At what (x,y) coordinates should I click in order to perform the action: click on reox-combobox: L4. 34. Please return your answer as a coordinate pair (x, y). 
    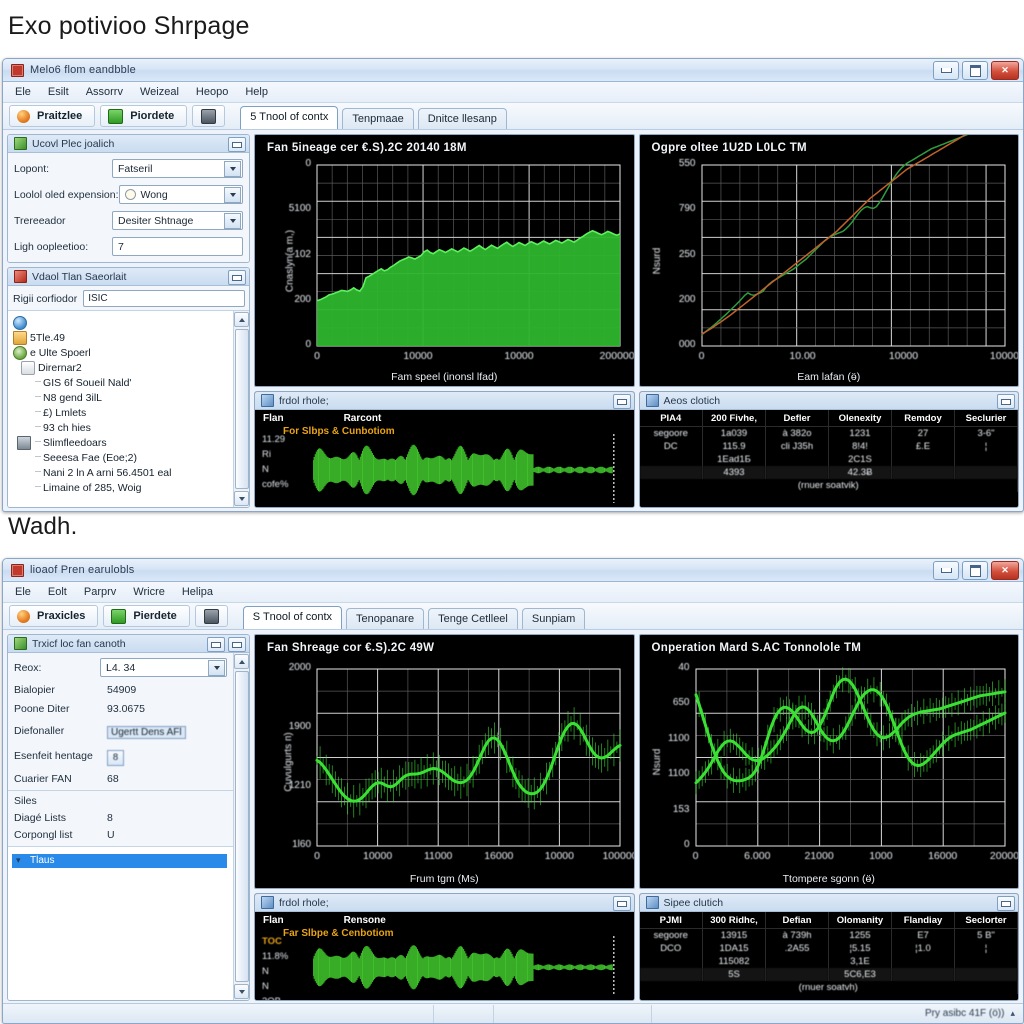
    Looking at the image, I should click on (163, 667).